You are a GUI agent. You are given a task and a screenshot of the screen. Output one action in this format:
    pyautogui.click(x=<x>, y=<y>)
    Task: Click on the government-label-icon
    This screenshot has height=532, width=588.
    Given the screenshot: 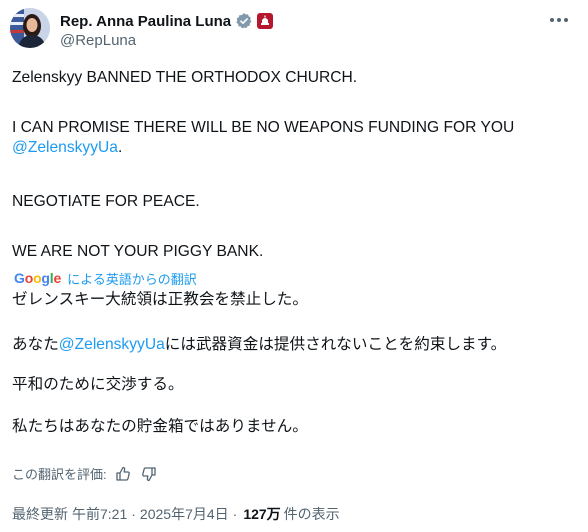 What is the action you would take?
    pyautogui.click(x=265, y=21)
    